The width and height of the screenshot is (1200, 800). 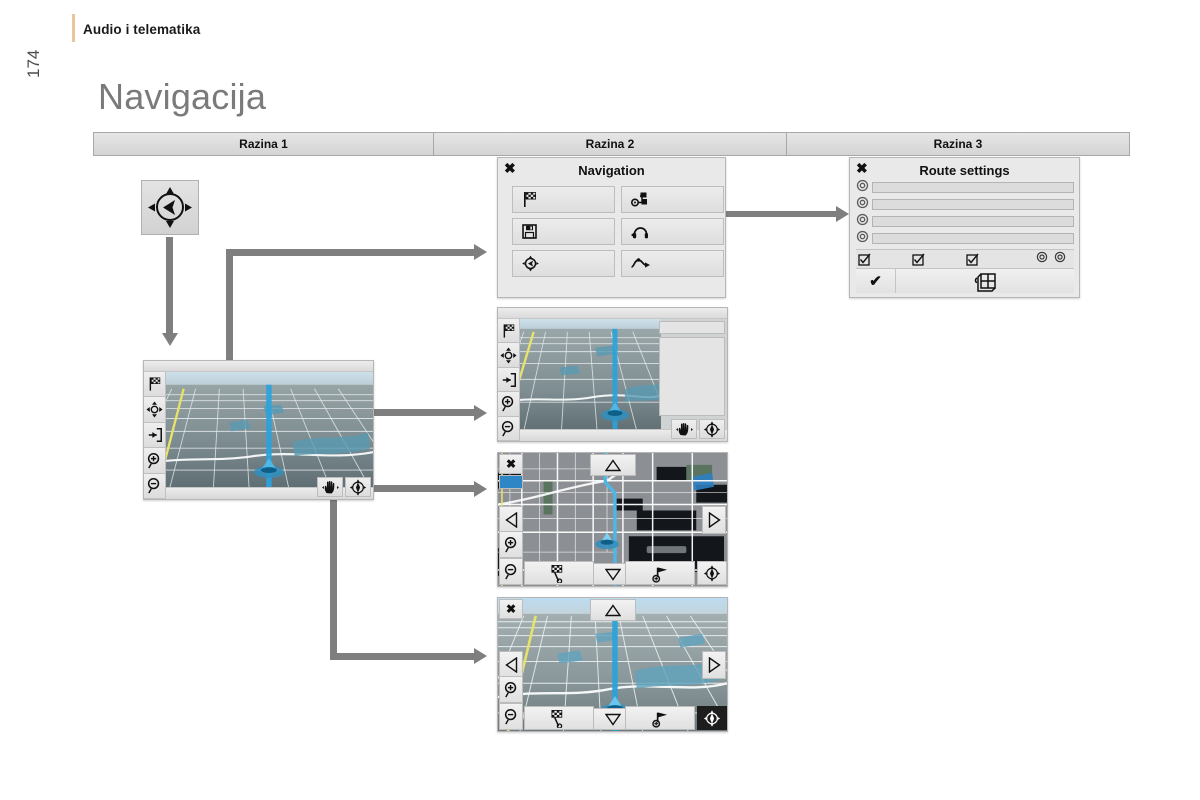 I want to click on nav-button-destination, so click(x=563, y=199).